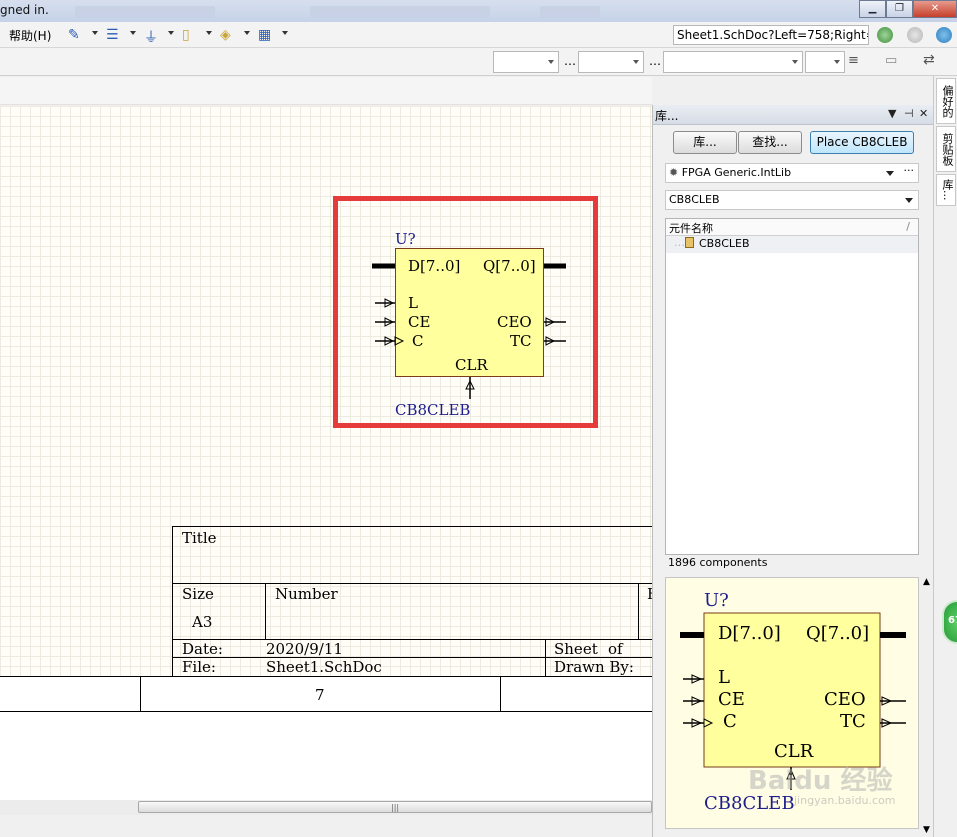 The image size is (957, 837). Describe the element at coordinates (689, 242) in the screenshot. I see `component-icon` at that location.